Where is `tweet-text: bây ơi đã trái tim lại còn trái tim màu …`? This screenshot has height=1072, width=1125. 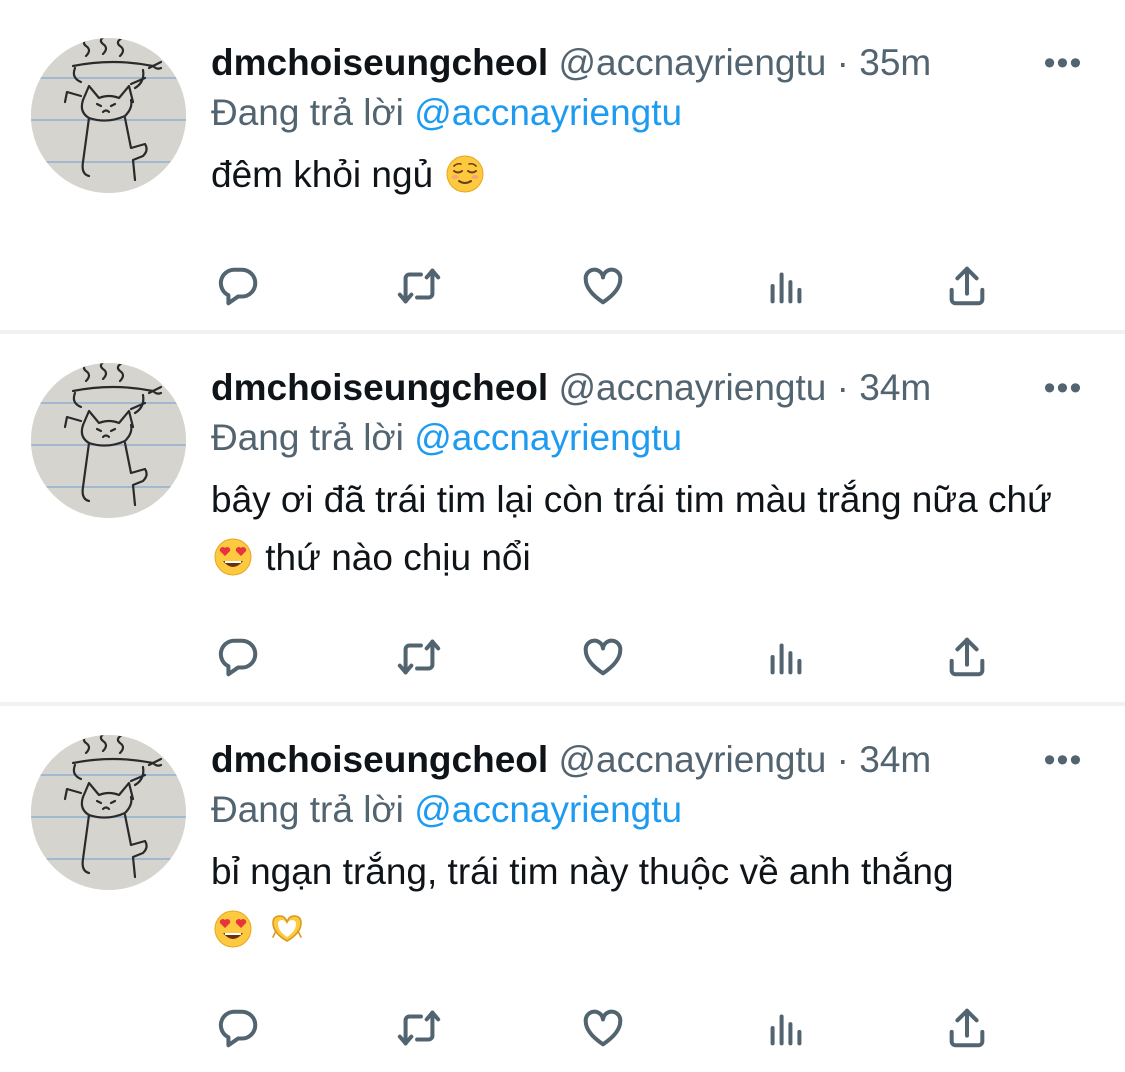 tweet-text: bây ơi đã trái tim lại còn trái tim màu … is located at coordinates (651, 529).